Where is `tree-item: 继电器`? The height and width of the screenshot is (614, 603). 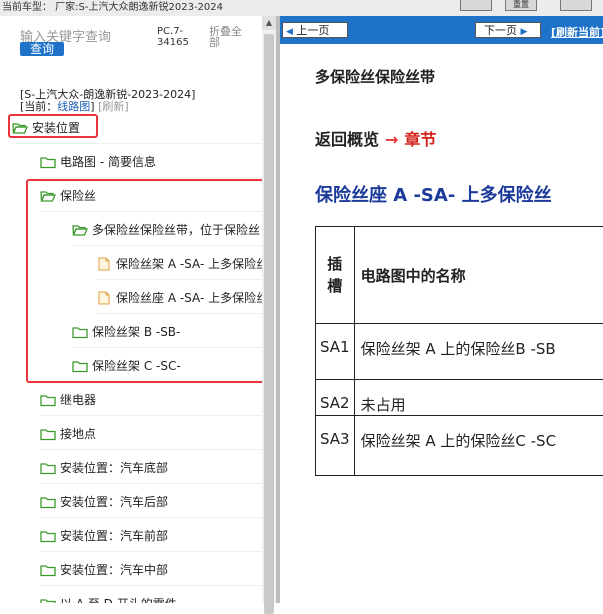 tree-item: 继电器 is located at coordinates (151, 400).